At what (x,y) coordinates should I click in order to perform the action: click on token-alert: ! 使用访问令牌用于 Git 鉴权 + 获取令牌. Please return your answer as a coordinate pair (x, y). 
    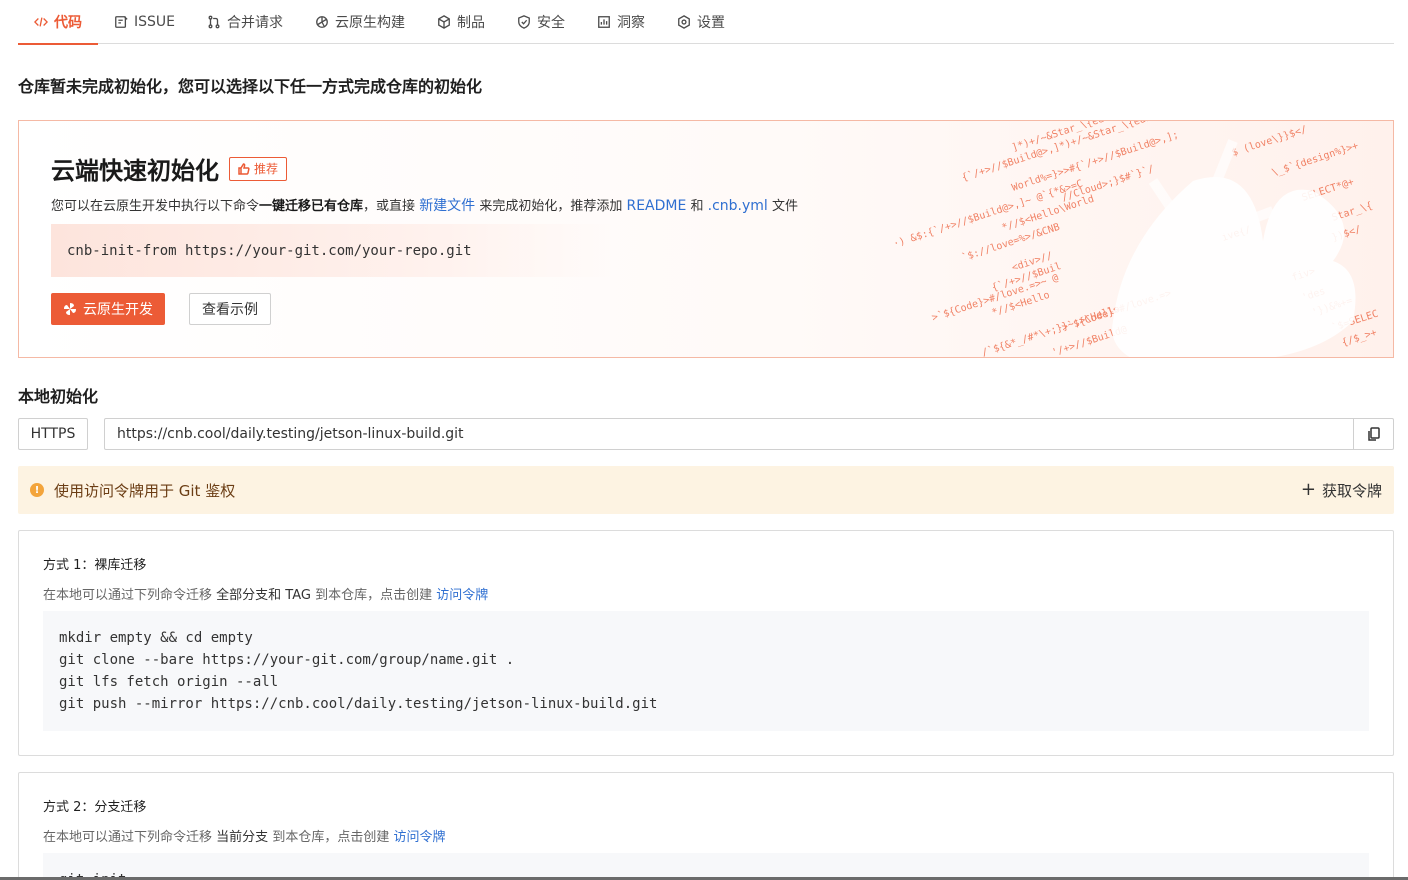
    Looking at the image, I should click on (706, 490).